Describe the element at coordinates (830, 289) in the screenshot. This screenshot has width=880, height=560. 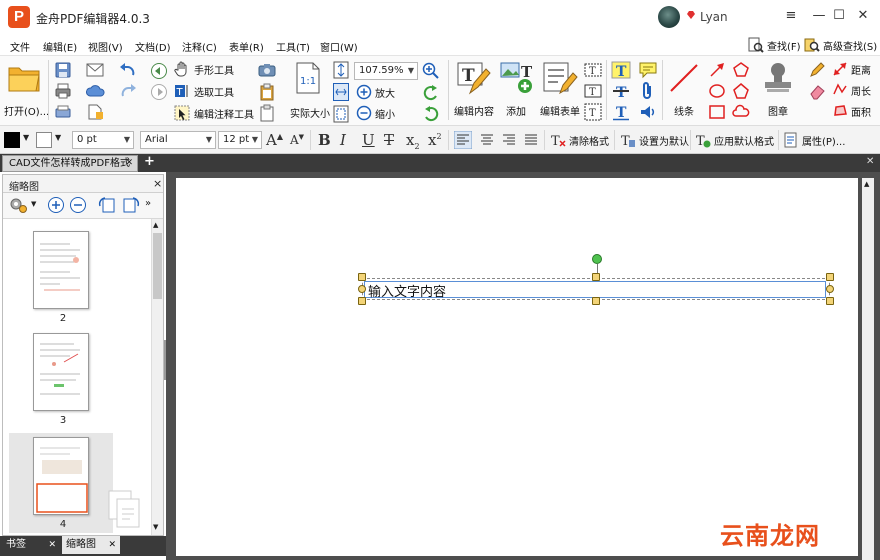
I see `resize-handle-right` at that location.